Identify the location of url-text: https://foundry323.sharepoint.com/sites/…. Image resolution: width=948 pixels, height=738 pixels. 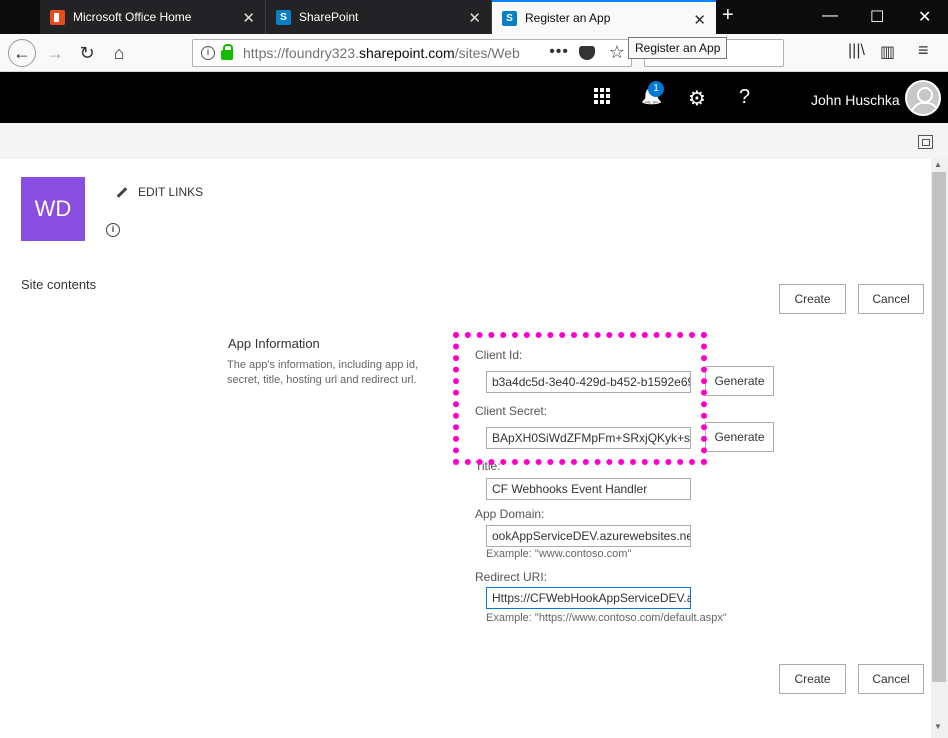
(388, 53).